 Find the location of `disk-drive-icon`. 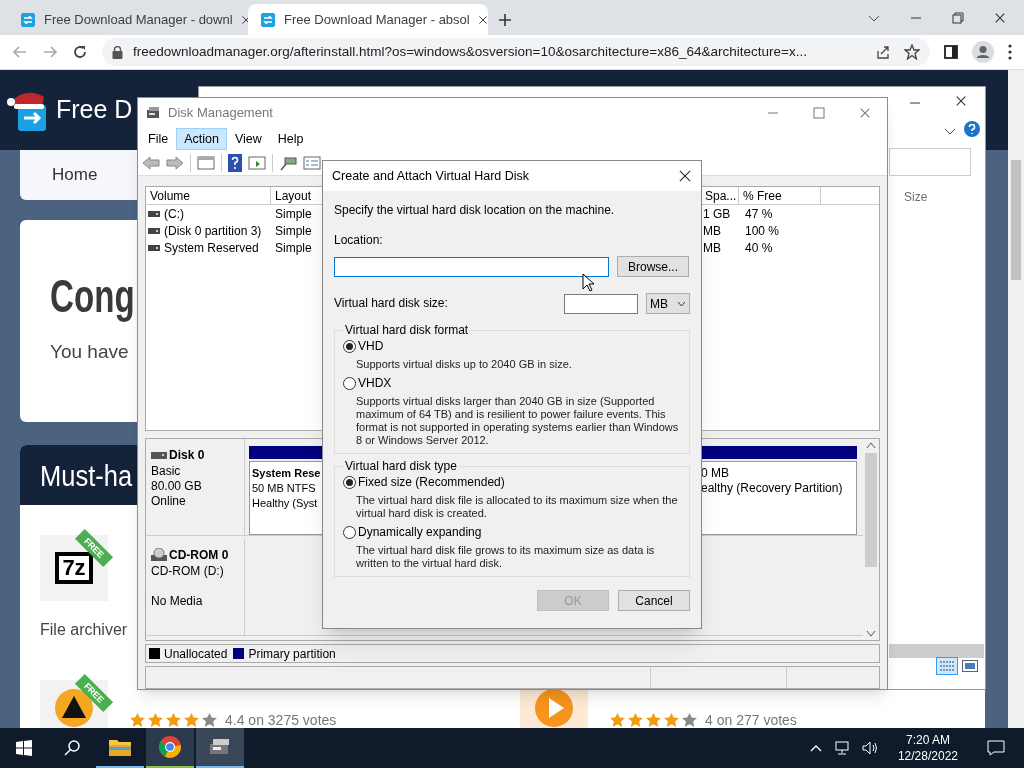

disk-drive-icon is located at coordinates (159, 455).